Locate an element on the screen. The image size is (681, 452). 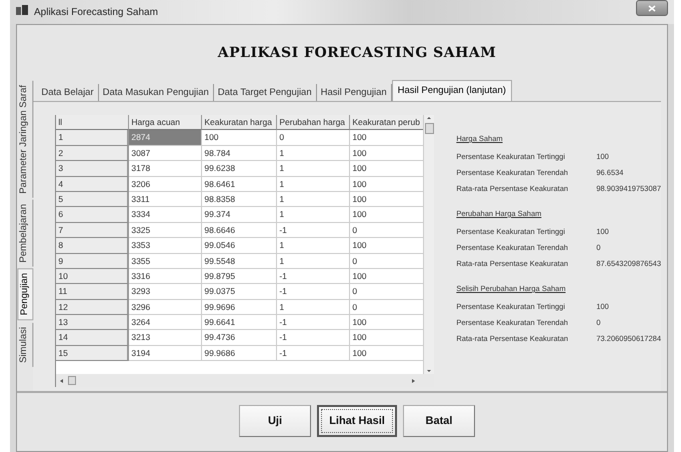
table-cell: 99.4736 is located at coordinates (240, 338).